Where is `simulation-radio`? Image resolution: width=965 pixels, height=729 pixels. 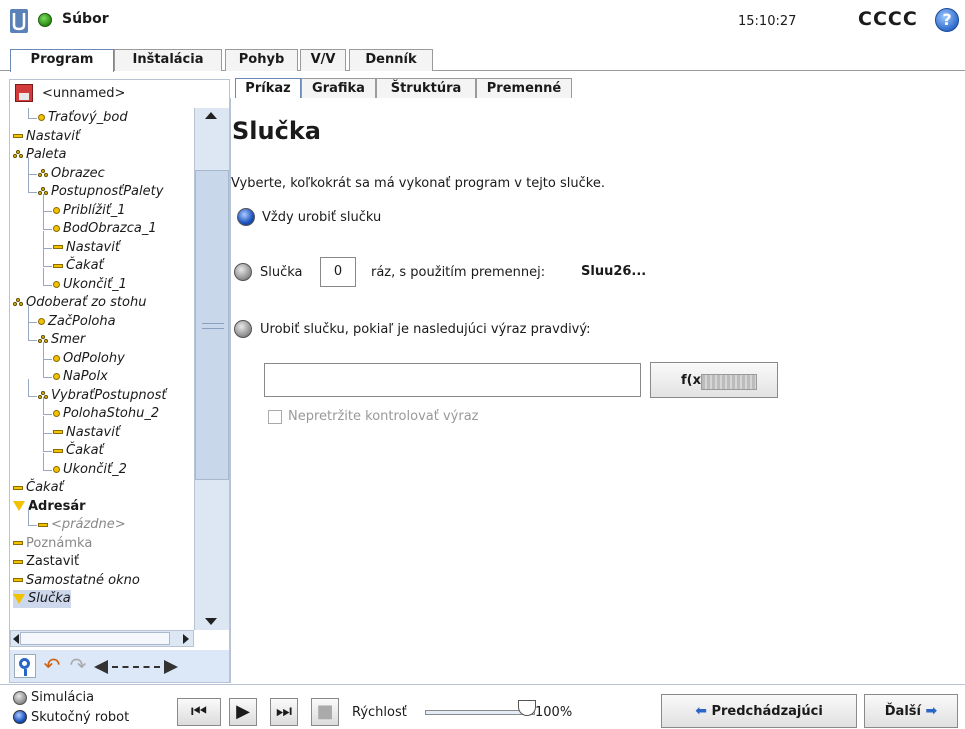 simulation-radio is located at coordinates (20, 698).